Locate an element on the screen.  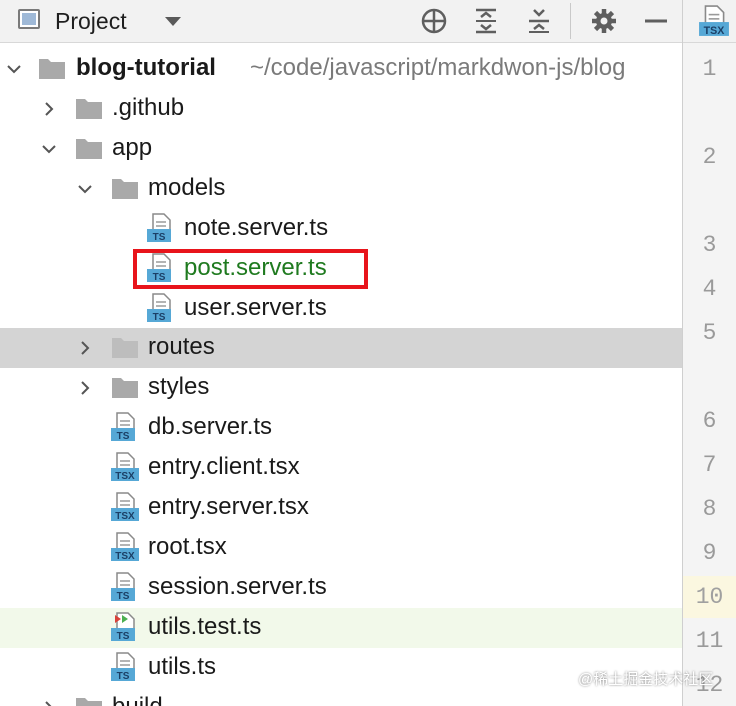
tree-row-utils-test-ts: TS utils.test.ts is located at coordinates (341, 628).